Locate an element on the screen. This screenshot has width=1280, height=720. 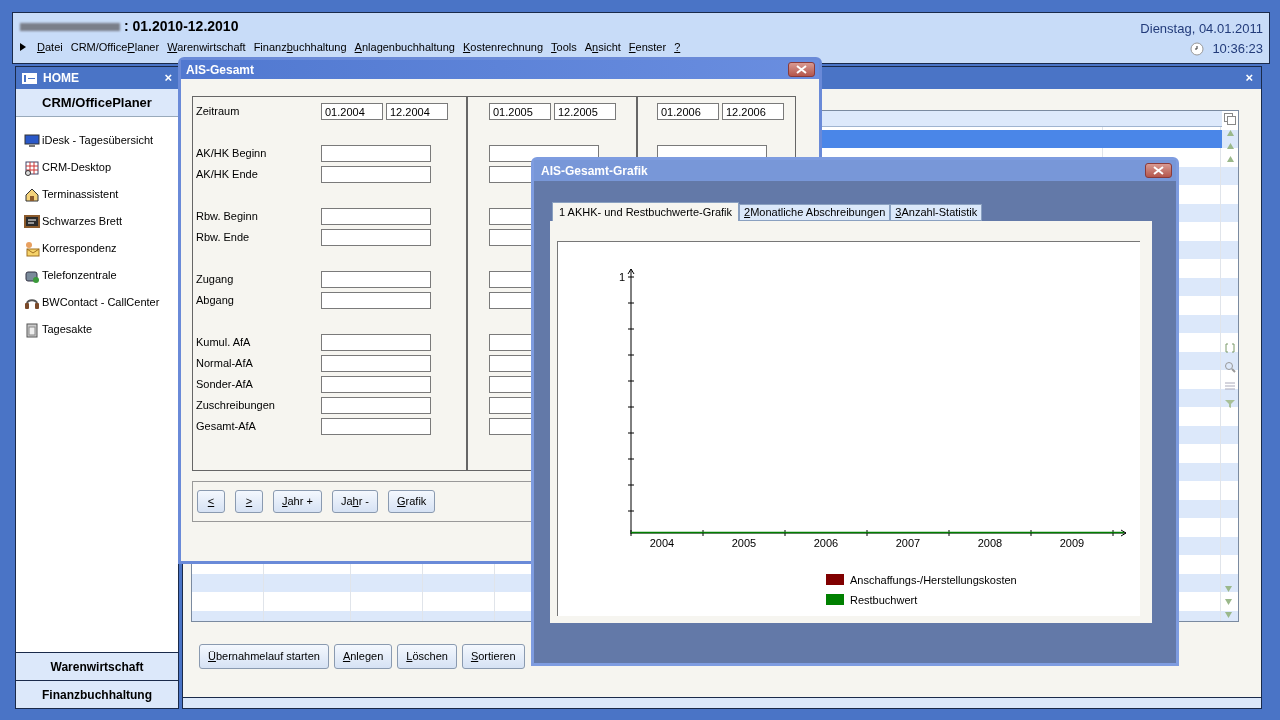
field-label: Zeitraum is located at coordinates (218, 112).